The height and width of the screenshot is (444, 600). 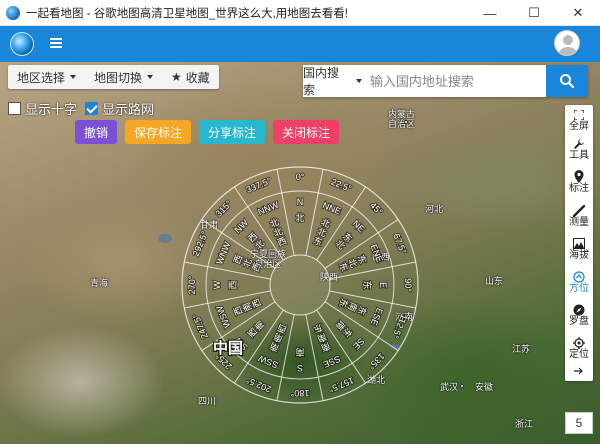 I want to click on map-pin-icon, so click(x=579, y=176).